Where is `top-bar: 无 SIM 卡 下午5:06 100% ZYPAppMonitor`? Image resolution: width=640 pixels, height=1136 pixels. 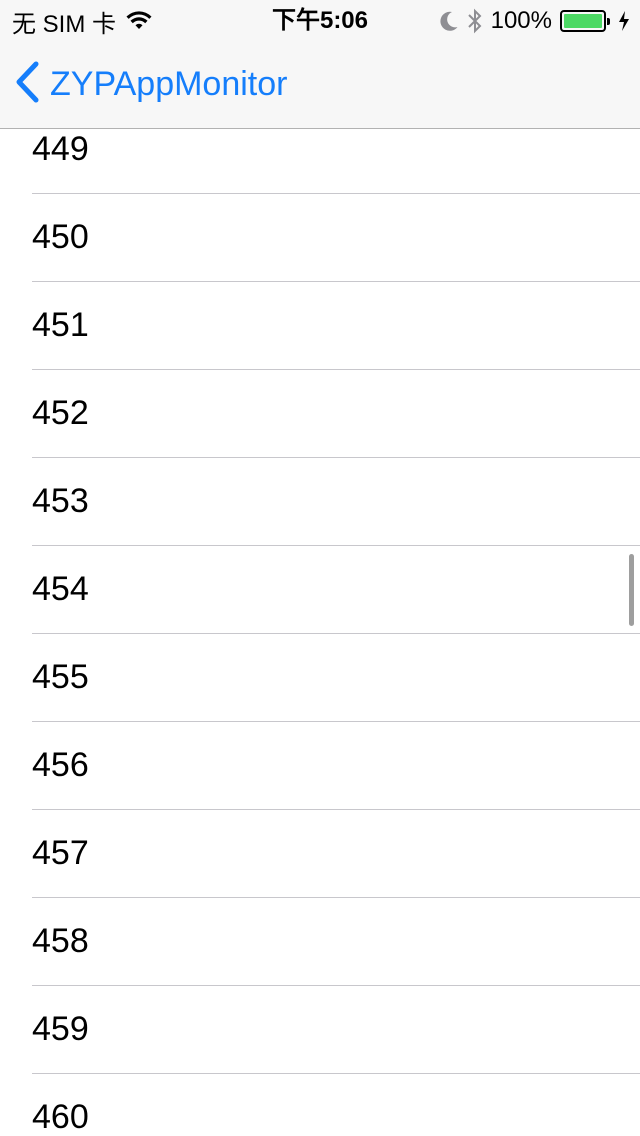
top-bar: 无 SIM 卡 下午5:06 100% ZYPAppMonitor is located at coordinates (320, 64).